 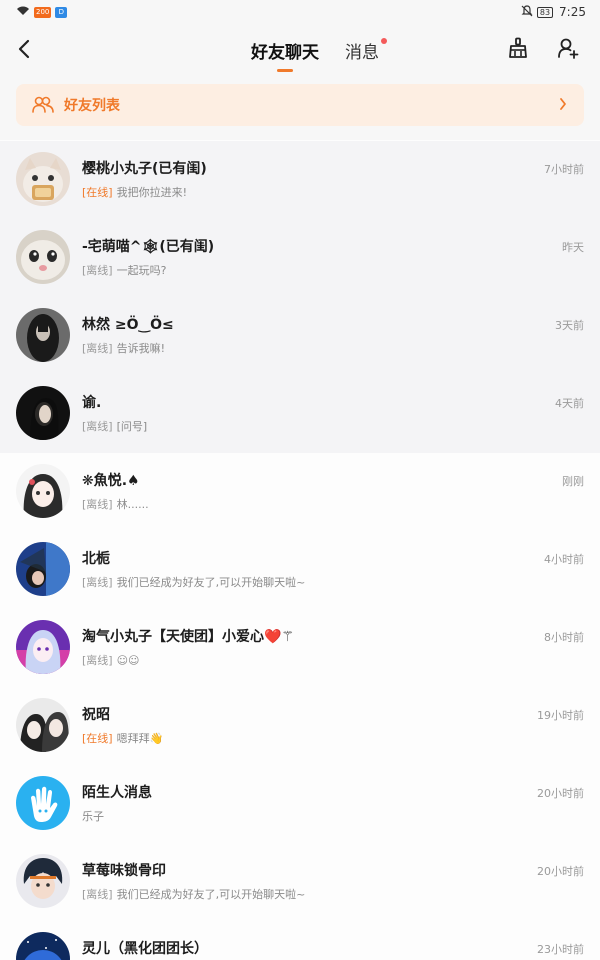 What do you see at coordinates (300, 414) in the screenshot?
I see `conversation-item: 谕. [离线] [问号] 4天前` at bounding box center [300, 414].